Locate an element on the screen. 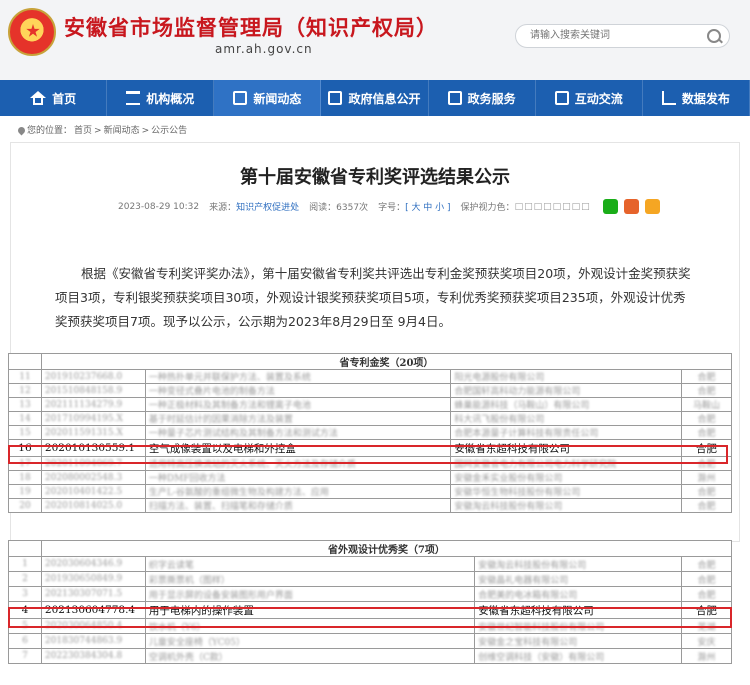 The height and width of the screenshot is (685, 750). patent-number: 201830744863.9 is located at coordinates (93, 641).